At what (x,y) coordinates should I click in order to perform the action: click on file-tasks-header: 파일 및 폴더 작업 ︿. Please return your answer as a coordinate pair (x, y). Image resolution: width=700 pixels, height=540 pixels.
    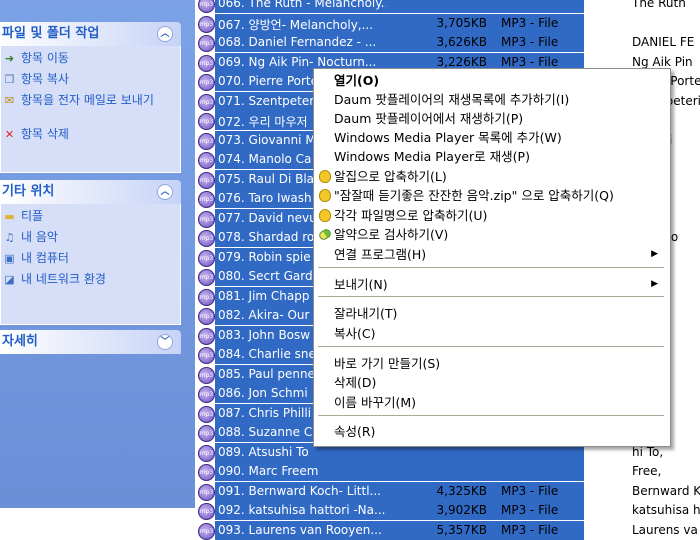
    Looking at the image, I should click on (90, 34).